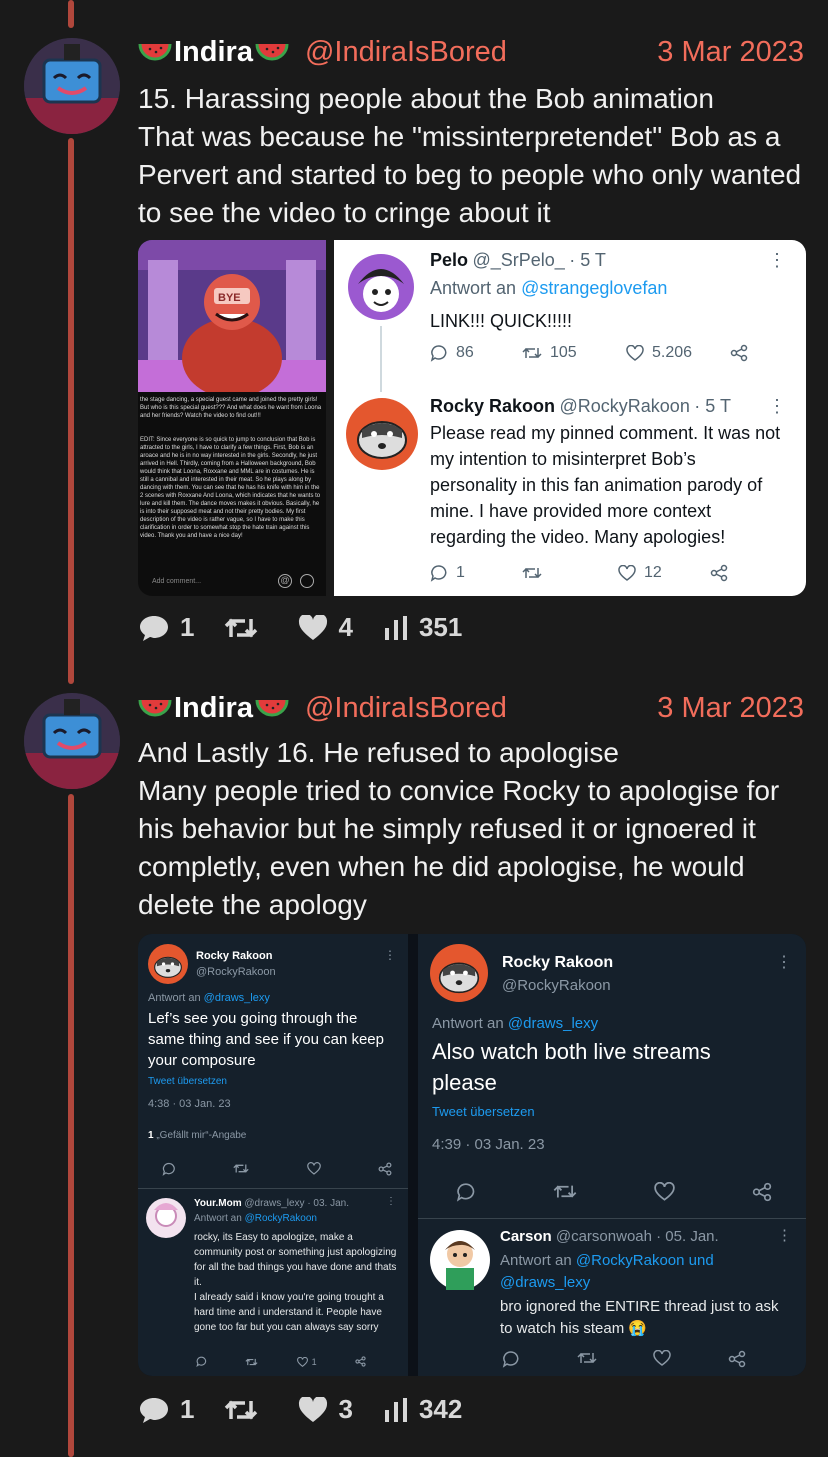 The width and height of the screenshot is (828, 1457). Describe the element at coordinates (473, 288) in the screenshot. I see `reply-prefix: Antwort an` at that location.